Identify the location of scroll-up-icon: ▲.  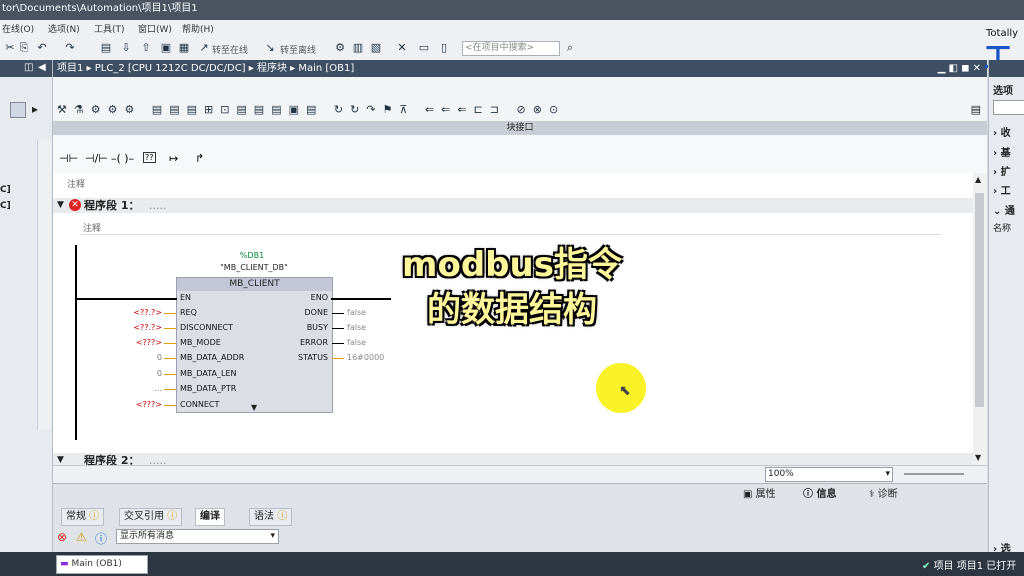
(978, 179).